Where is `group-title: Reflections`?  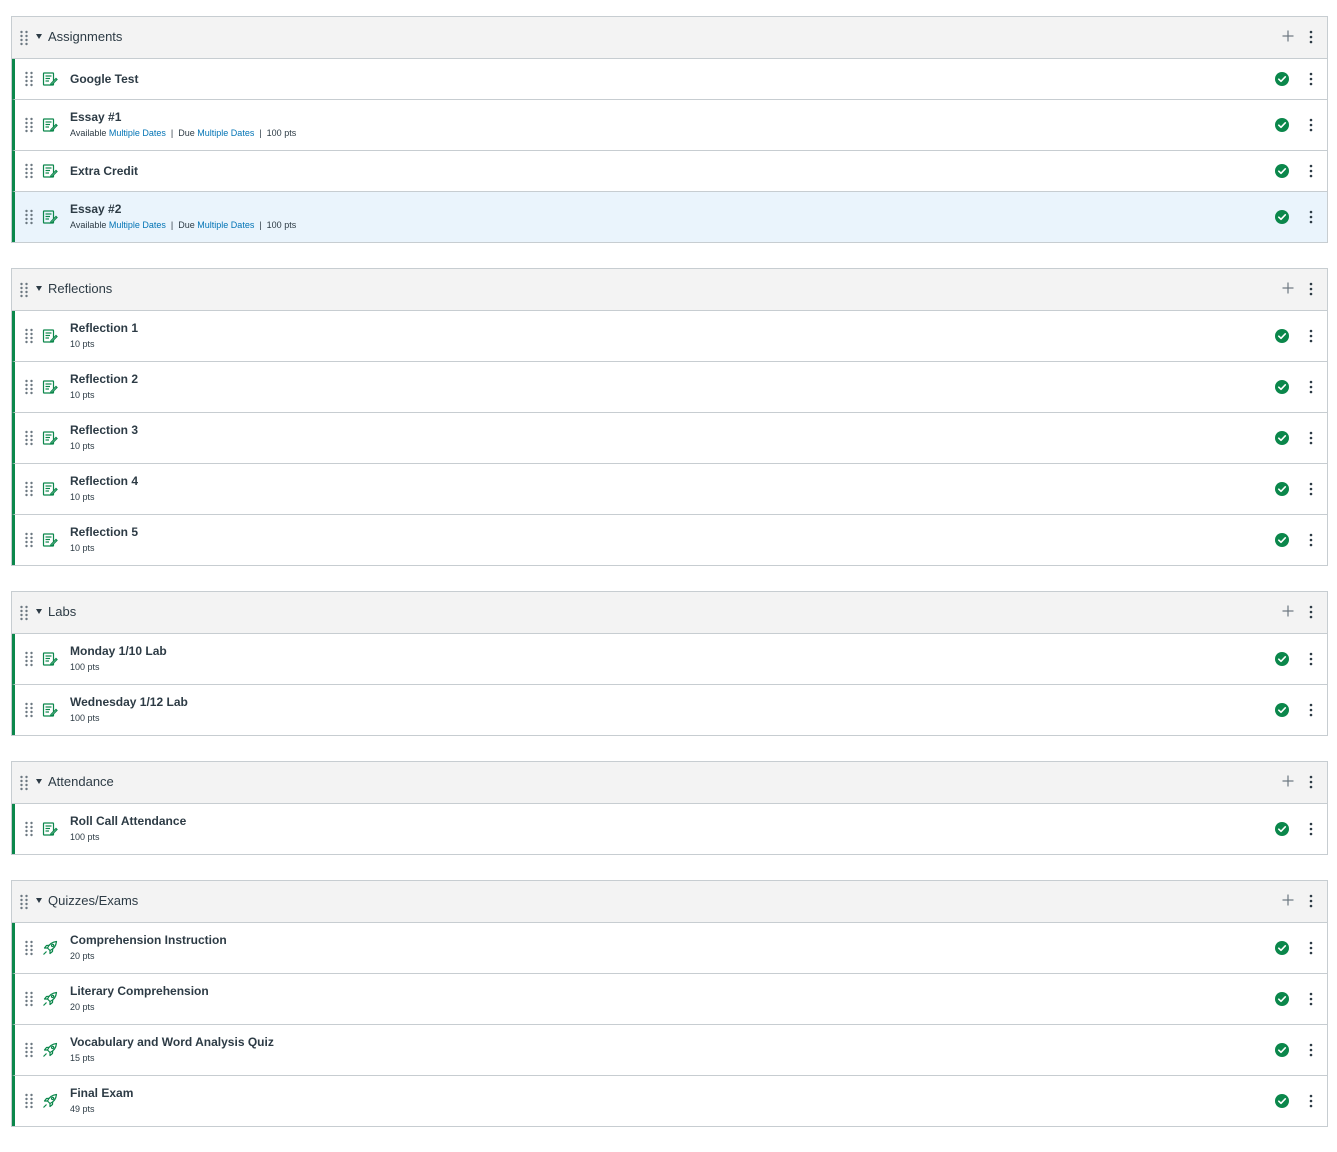 group-title: Reflections is located at coordinates (80, 288).